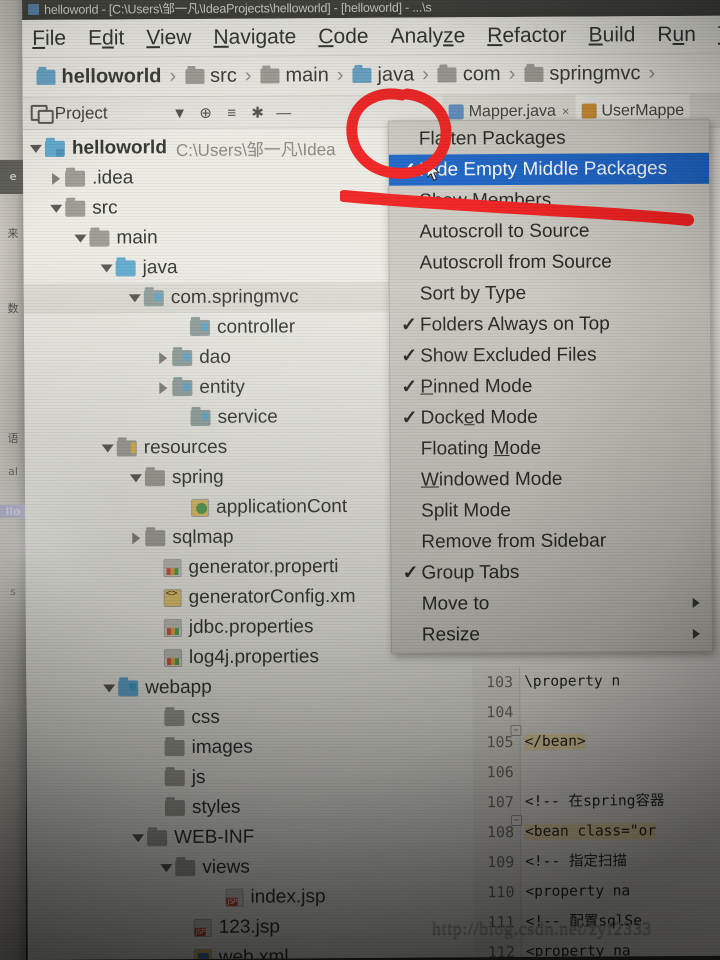 This screenshot has height=960, width=720. I want to click on menu-item-group-tabs: ✓ Group Tabs, so click(551, 572).